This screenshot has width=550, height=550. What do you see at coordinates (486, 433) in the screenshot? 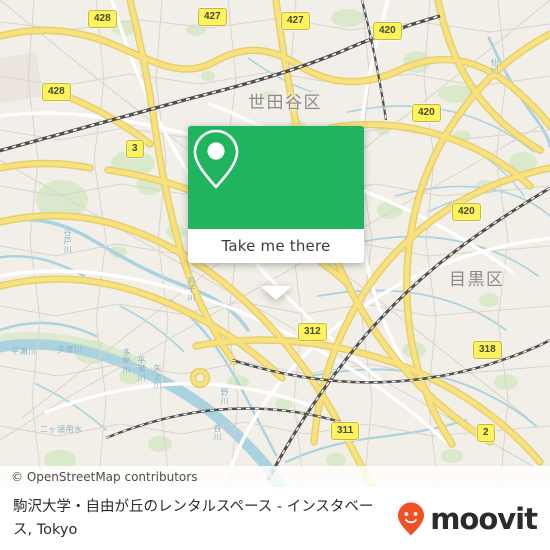
I see `road-shield: 2` at bounding box center [486, 433].